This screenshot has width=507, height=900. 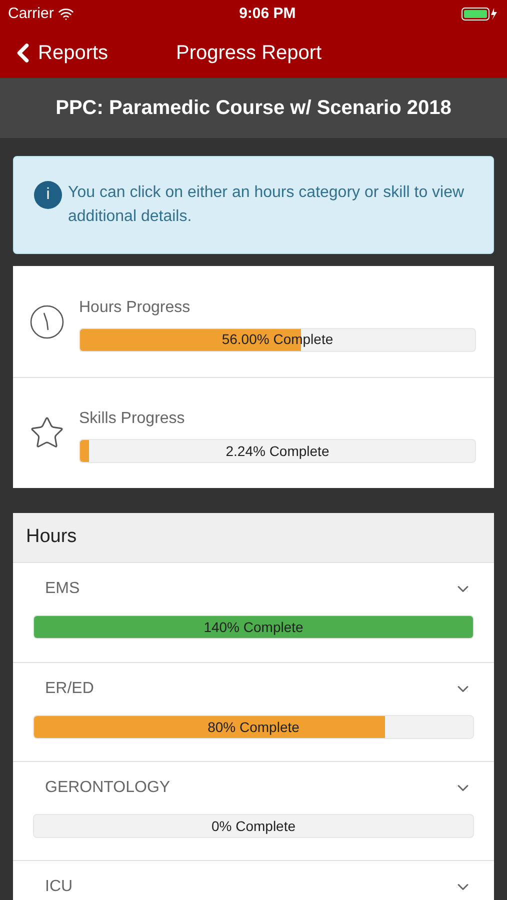 I want to click on clock-icon, so click(x=47, y=322).